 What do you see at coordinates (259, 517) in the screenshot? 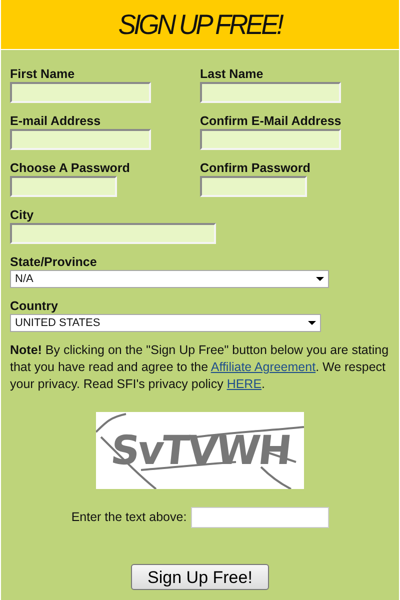
I see `captcha-input` at bounding box center [259, 517].